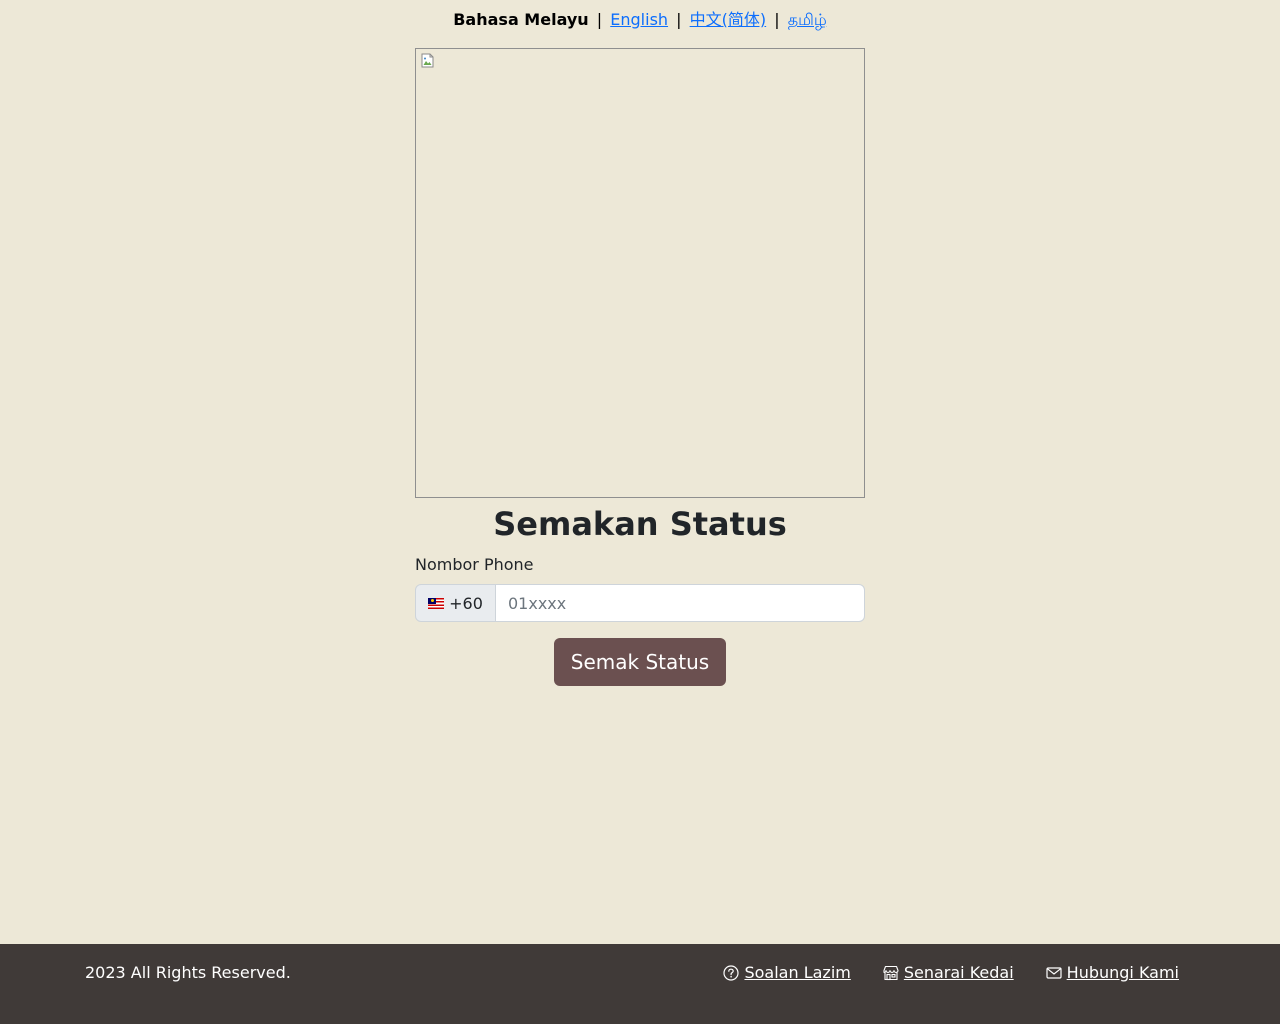 This screenshot has width=1280, height=1024. Describe the element at coordinates (427, 60) in the screenshot. I see `broken-image-icon` at that location.